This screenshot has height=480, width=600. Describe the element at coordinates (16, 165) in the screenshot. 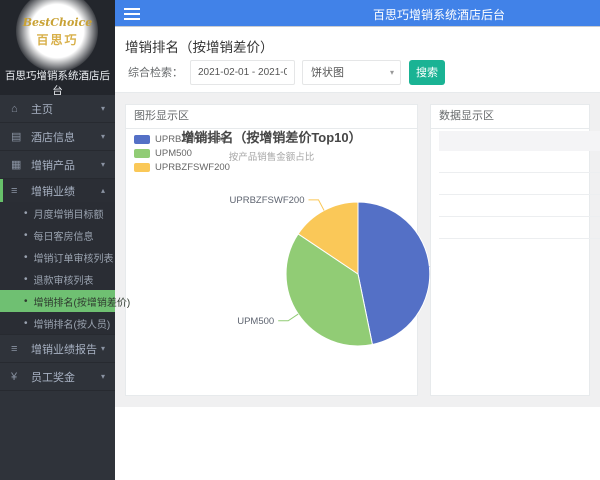

I see `product-icon: ▦` at that location.